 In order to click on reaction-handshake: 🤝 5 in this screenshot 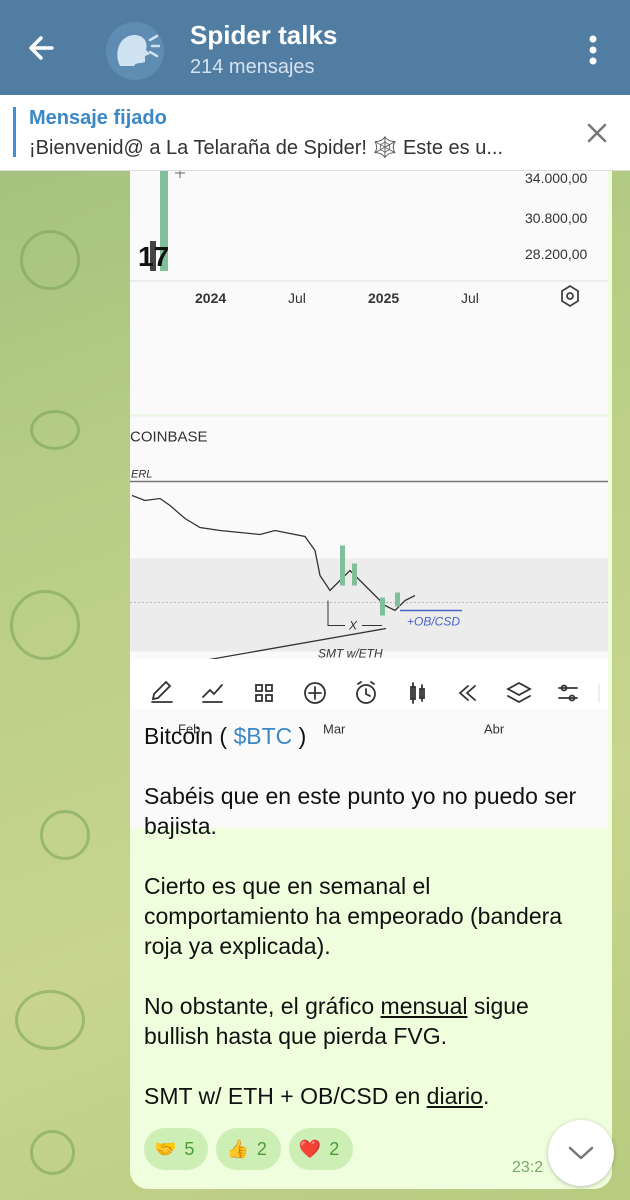, I will do `click(176, 1149)`.